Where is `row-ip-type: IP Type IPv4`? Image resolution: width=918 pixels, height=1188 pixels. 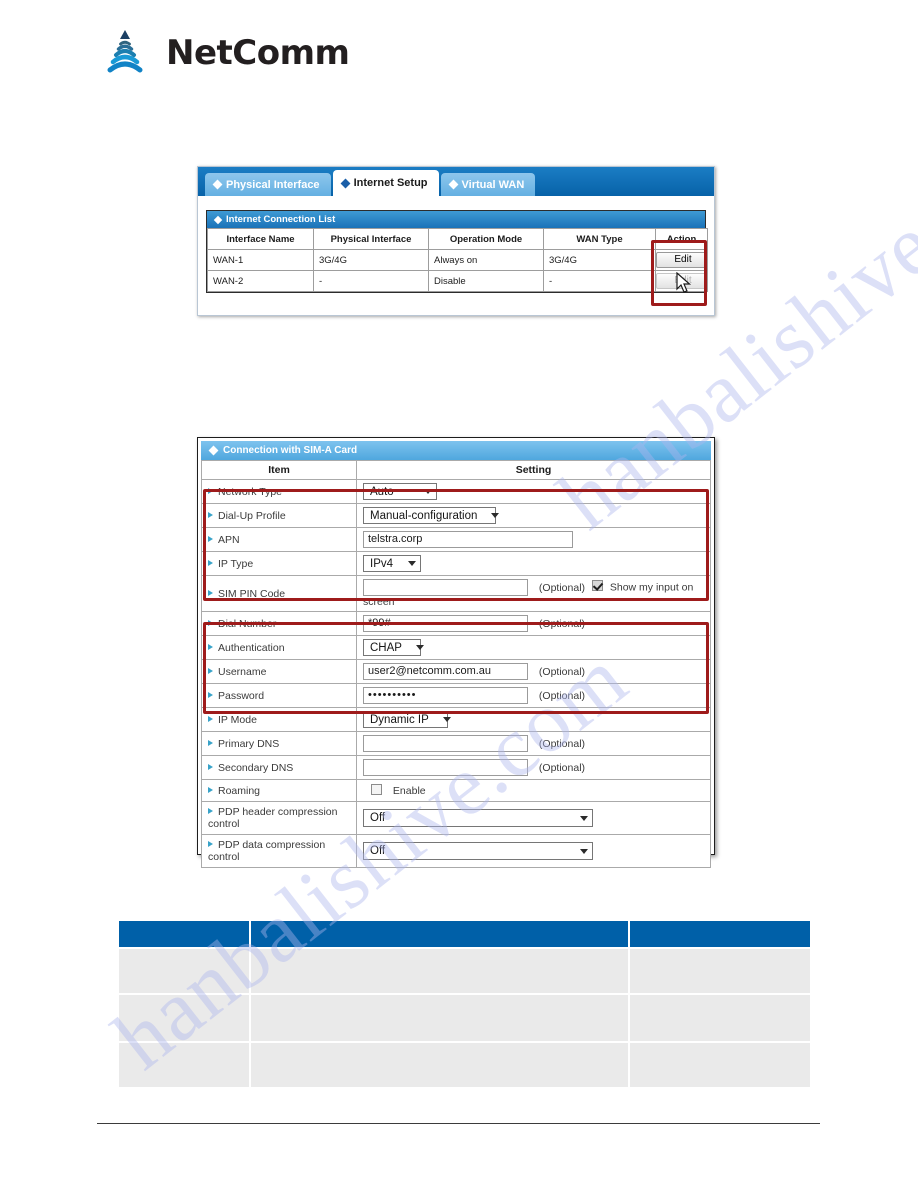
row-ip-type: IP Type IPv4 is located at coordinates (456, 563).